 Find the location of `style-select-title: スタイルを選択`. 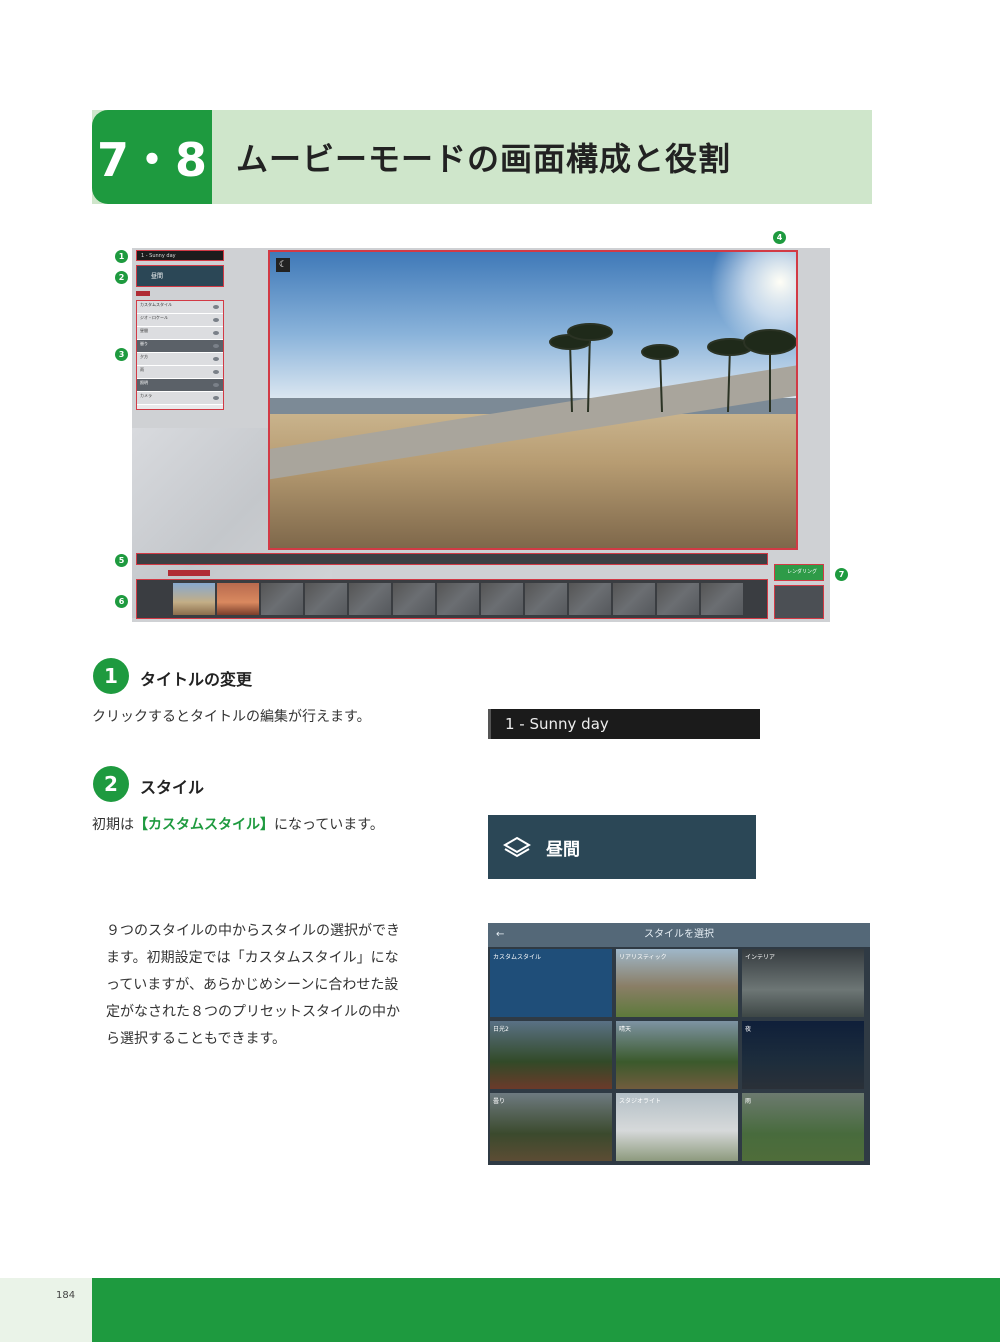

style-select-title: スタイルを選択 is located at coordinates (679, 934).